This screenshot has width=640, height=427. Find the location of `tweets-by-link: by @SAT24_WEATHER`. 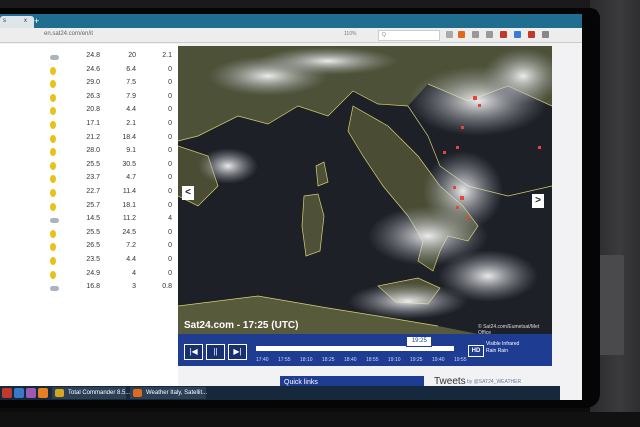

tweets-by-link: by @SAT24_WEATHER is located at coordinates (494, 382).